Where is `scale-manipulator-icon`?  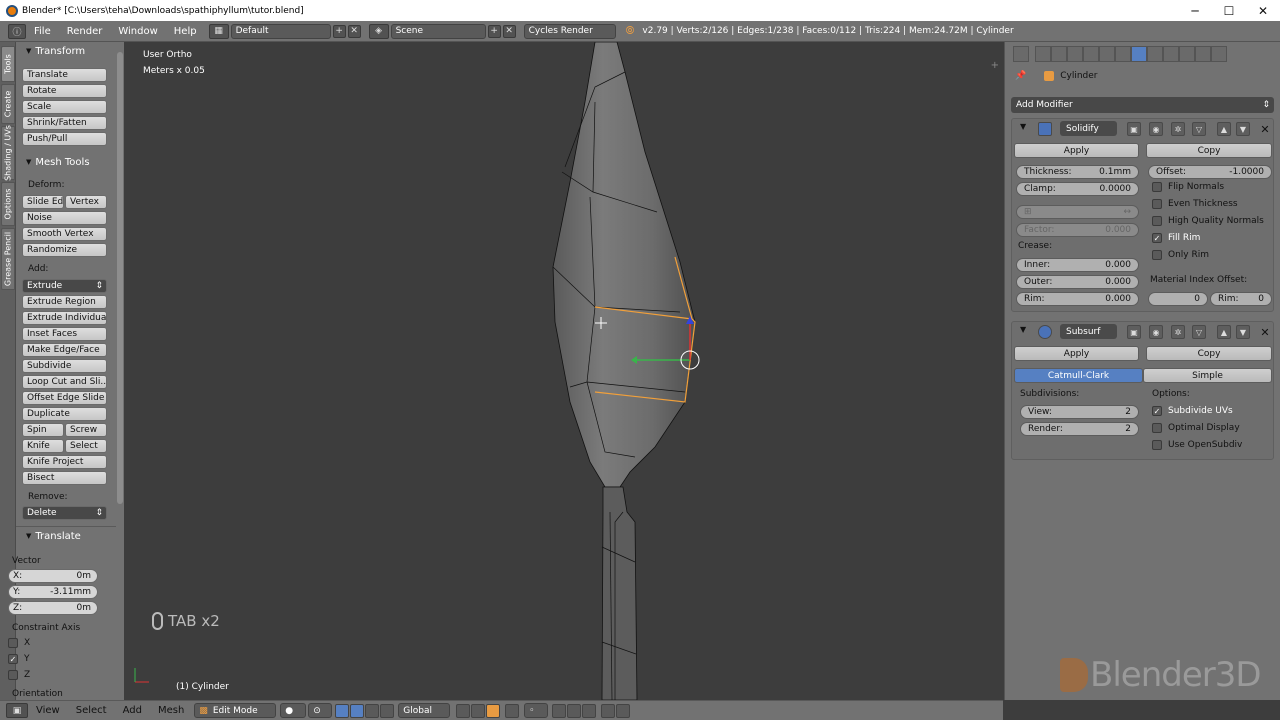
scale-manipulator-icon is located at coordinates (387, 710).